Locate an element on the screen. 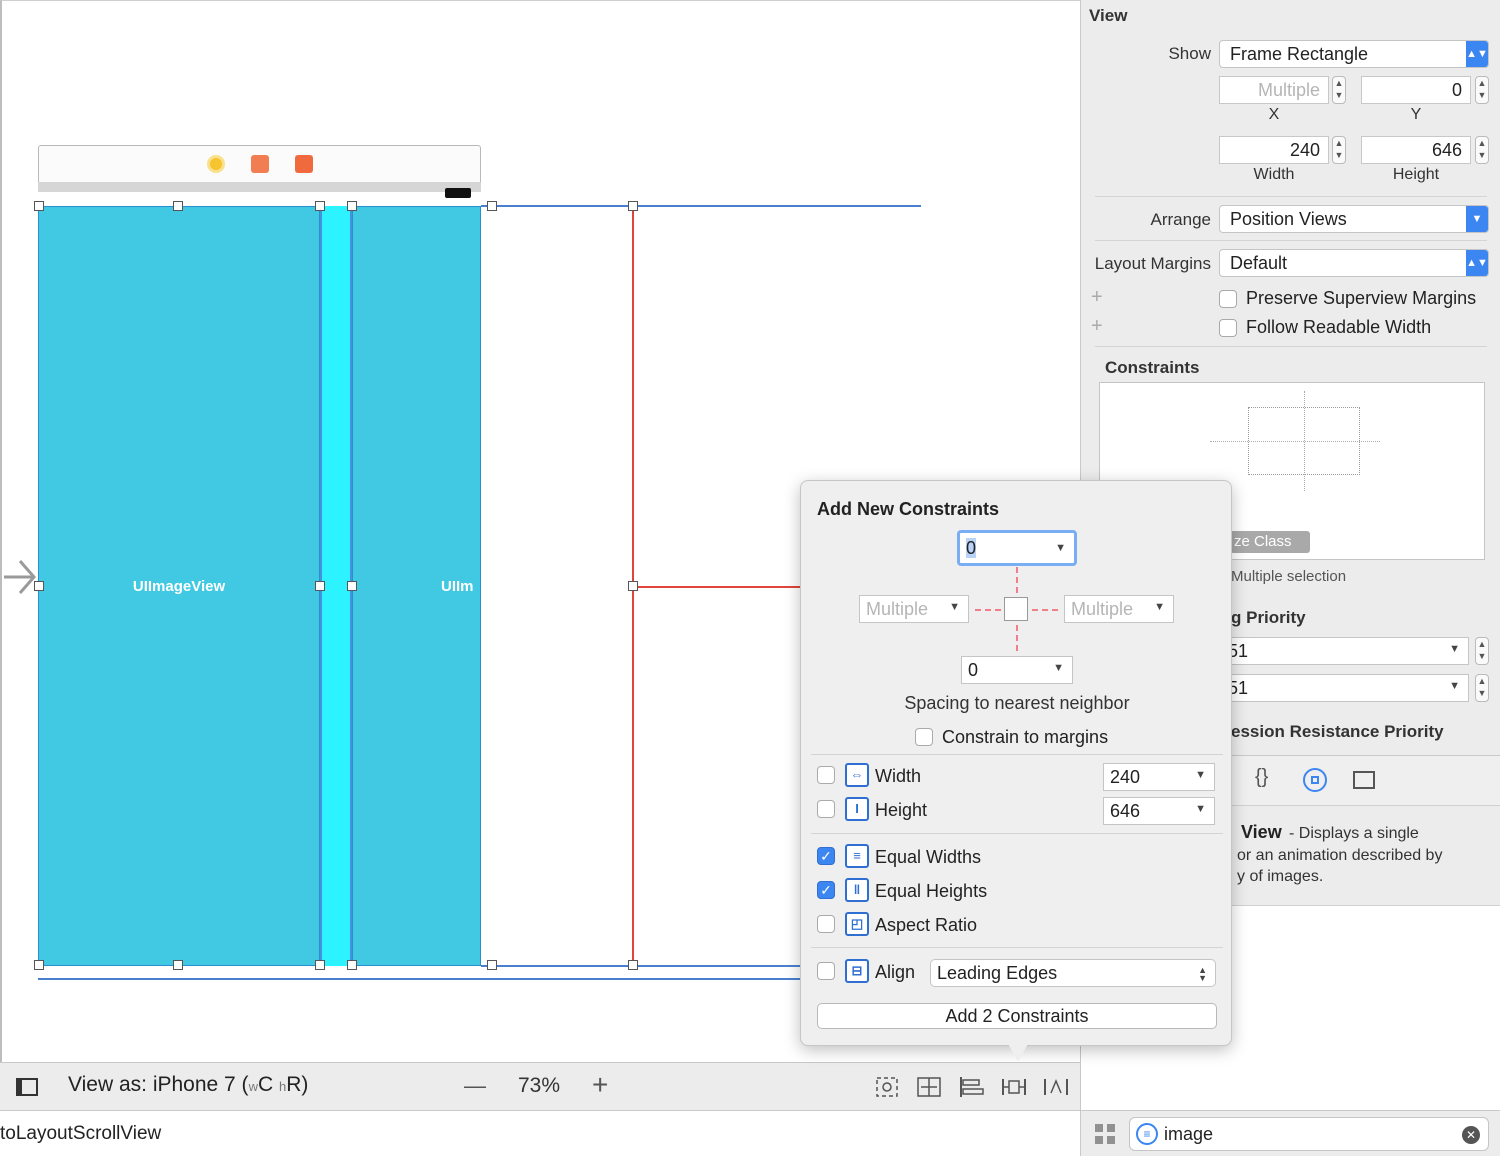 The height and width of the screenshot is (1156, 1500). width-checkbox is located at coordinates (826, 775).